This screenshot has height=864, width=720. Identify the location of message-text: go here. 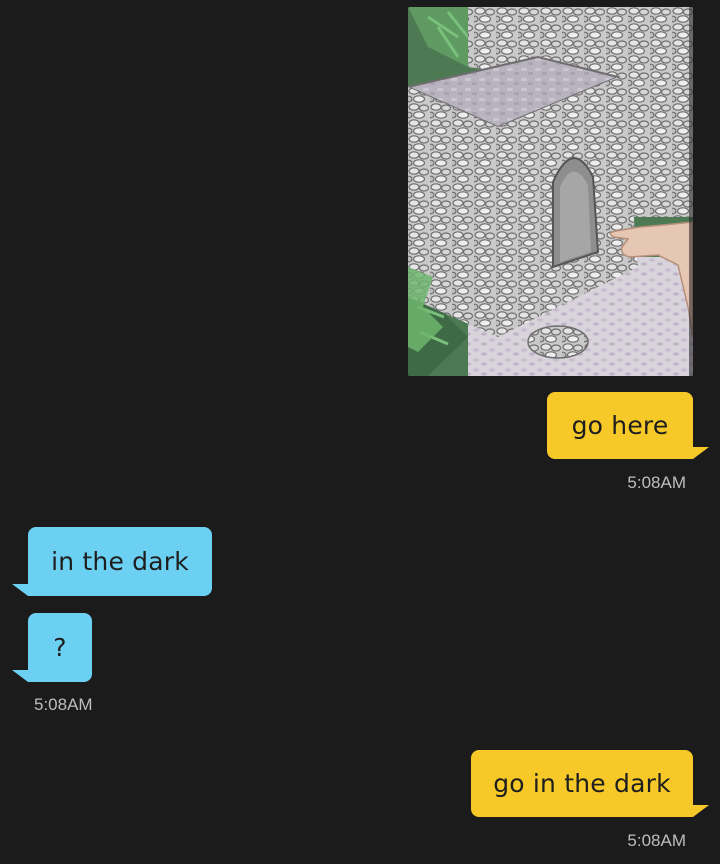
(620, 425).